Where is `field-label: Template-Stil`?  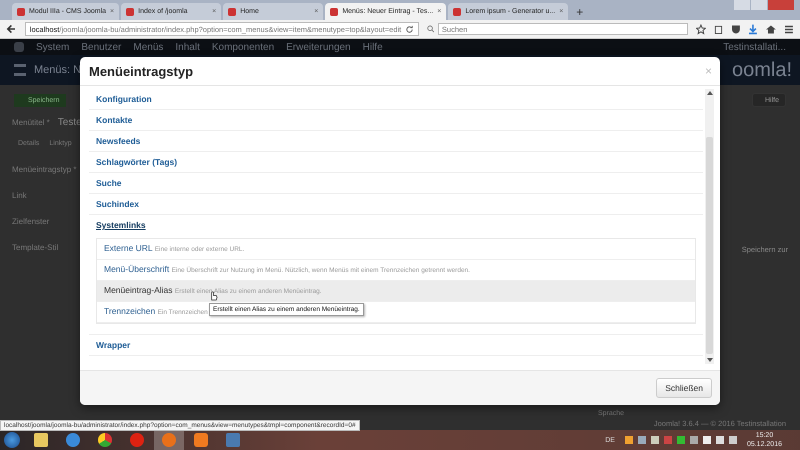 field-label: Template-Stil is located at coordinates (36, 247).